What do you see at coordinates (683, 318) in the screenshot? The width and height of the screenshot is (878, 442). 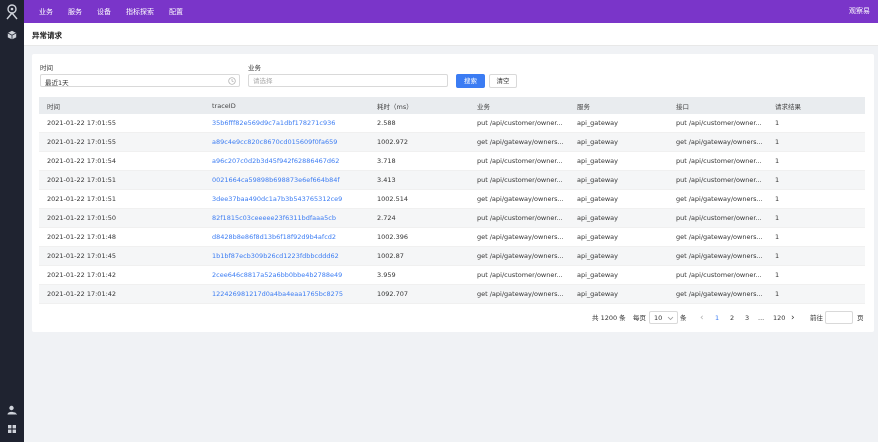 I see `per-page-unit: 条` at bounding box center [683, 318].